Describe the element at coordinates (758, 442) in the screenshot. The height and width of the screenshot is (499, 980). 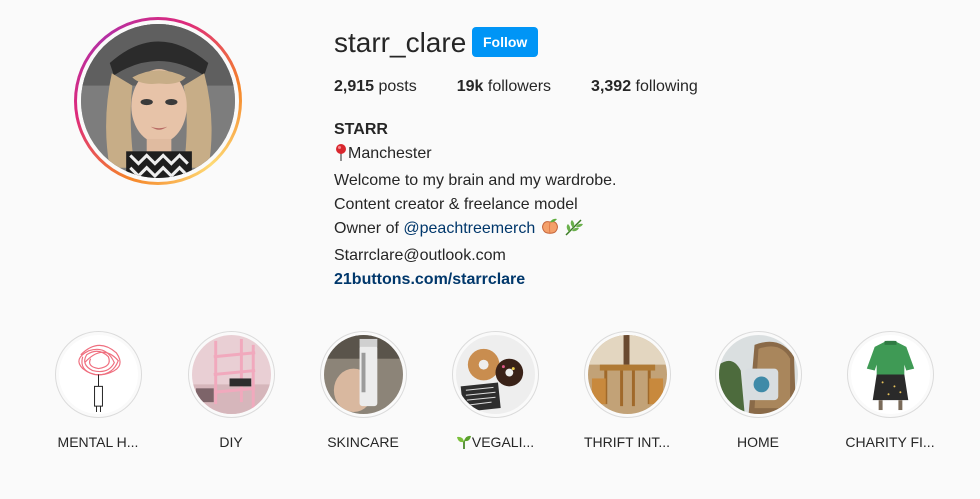
I see `highlight-label: HOME` at that location.